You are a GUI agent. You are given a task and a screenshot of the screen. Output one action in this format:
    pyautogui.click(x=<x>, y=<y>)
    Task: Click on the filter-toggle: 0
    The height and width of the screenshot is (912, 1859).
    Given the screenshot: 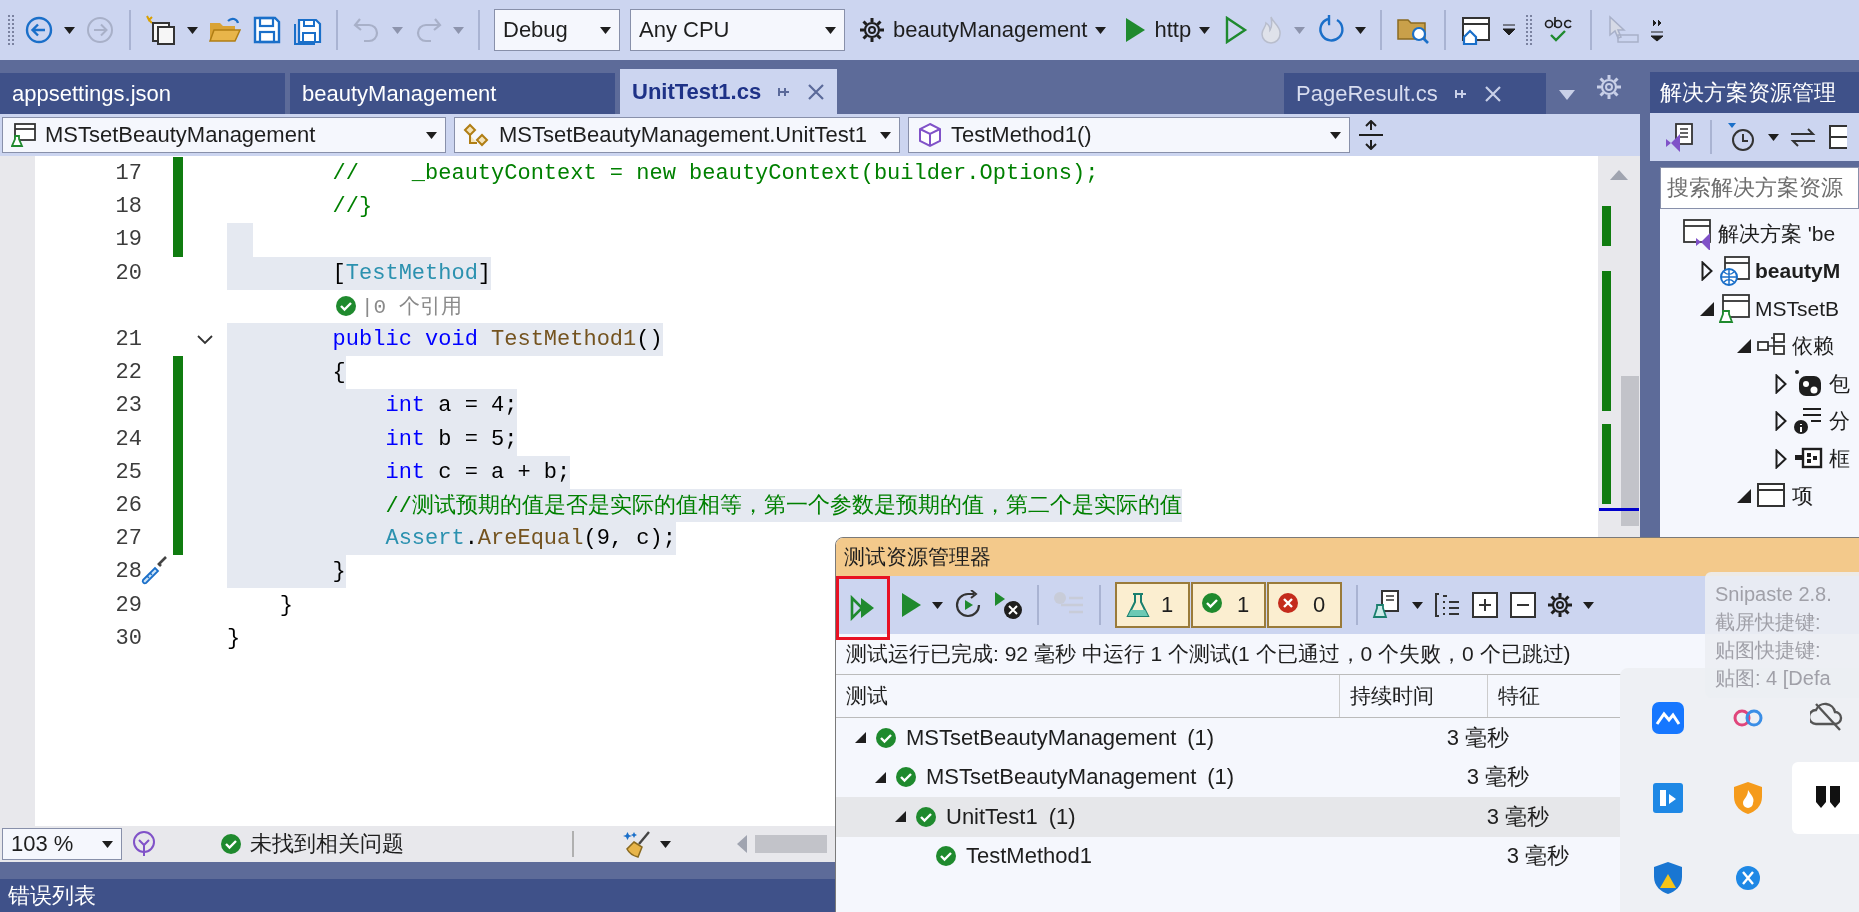 What is the action you would take?
    pyautogui.click(x=1304, y=605)
    